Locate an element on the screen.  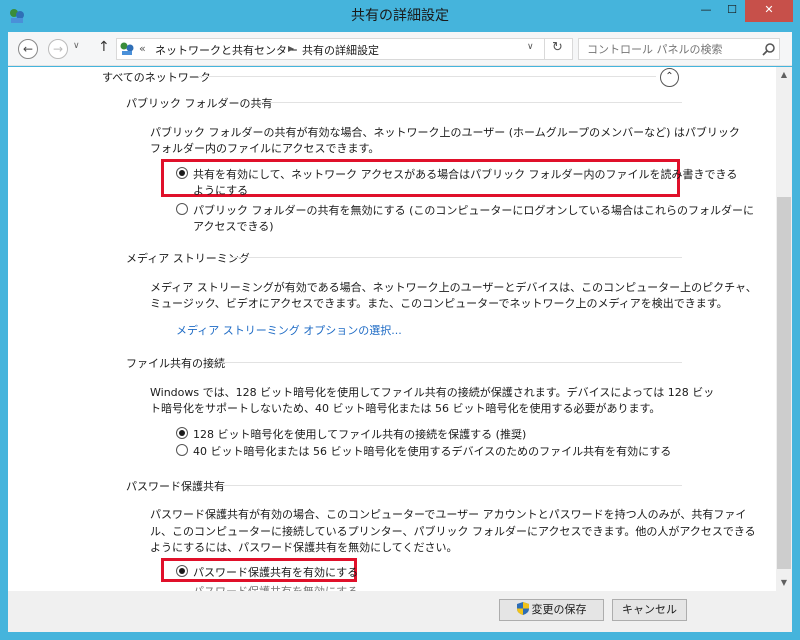
navigation-bar: ← → ∨ ↑ « ネットワークと共有センター ▶ 共有の詳細設定 ∨ ↻ is located at coordinates (400, 49).